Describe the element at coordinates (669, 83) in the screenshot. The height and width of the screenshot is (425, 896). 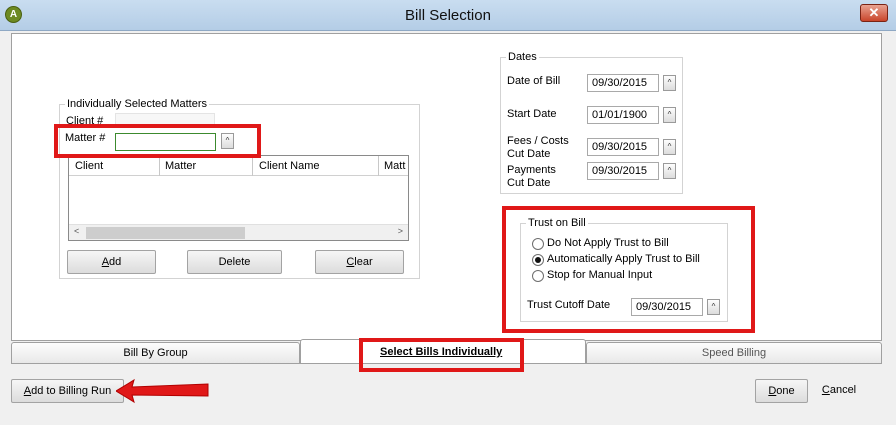
I see `date-of-bill-spin: ^` at that location.